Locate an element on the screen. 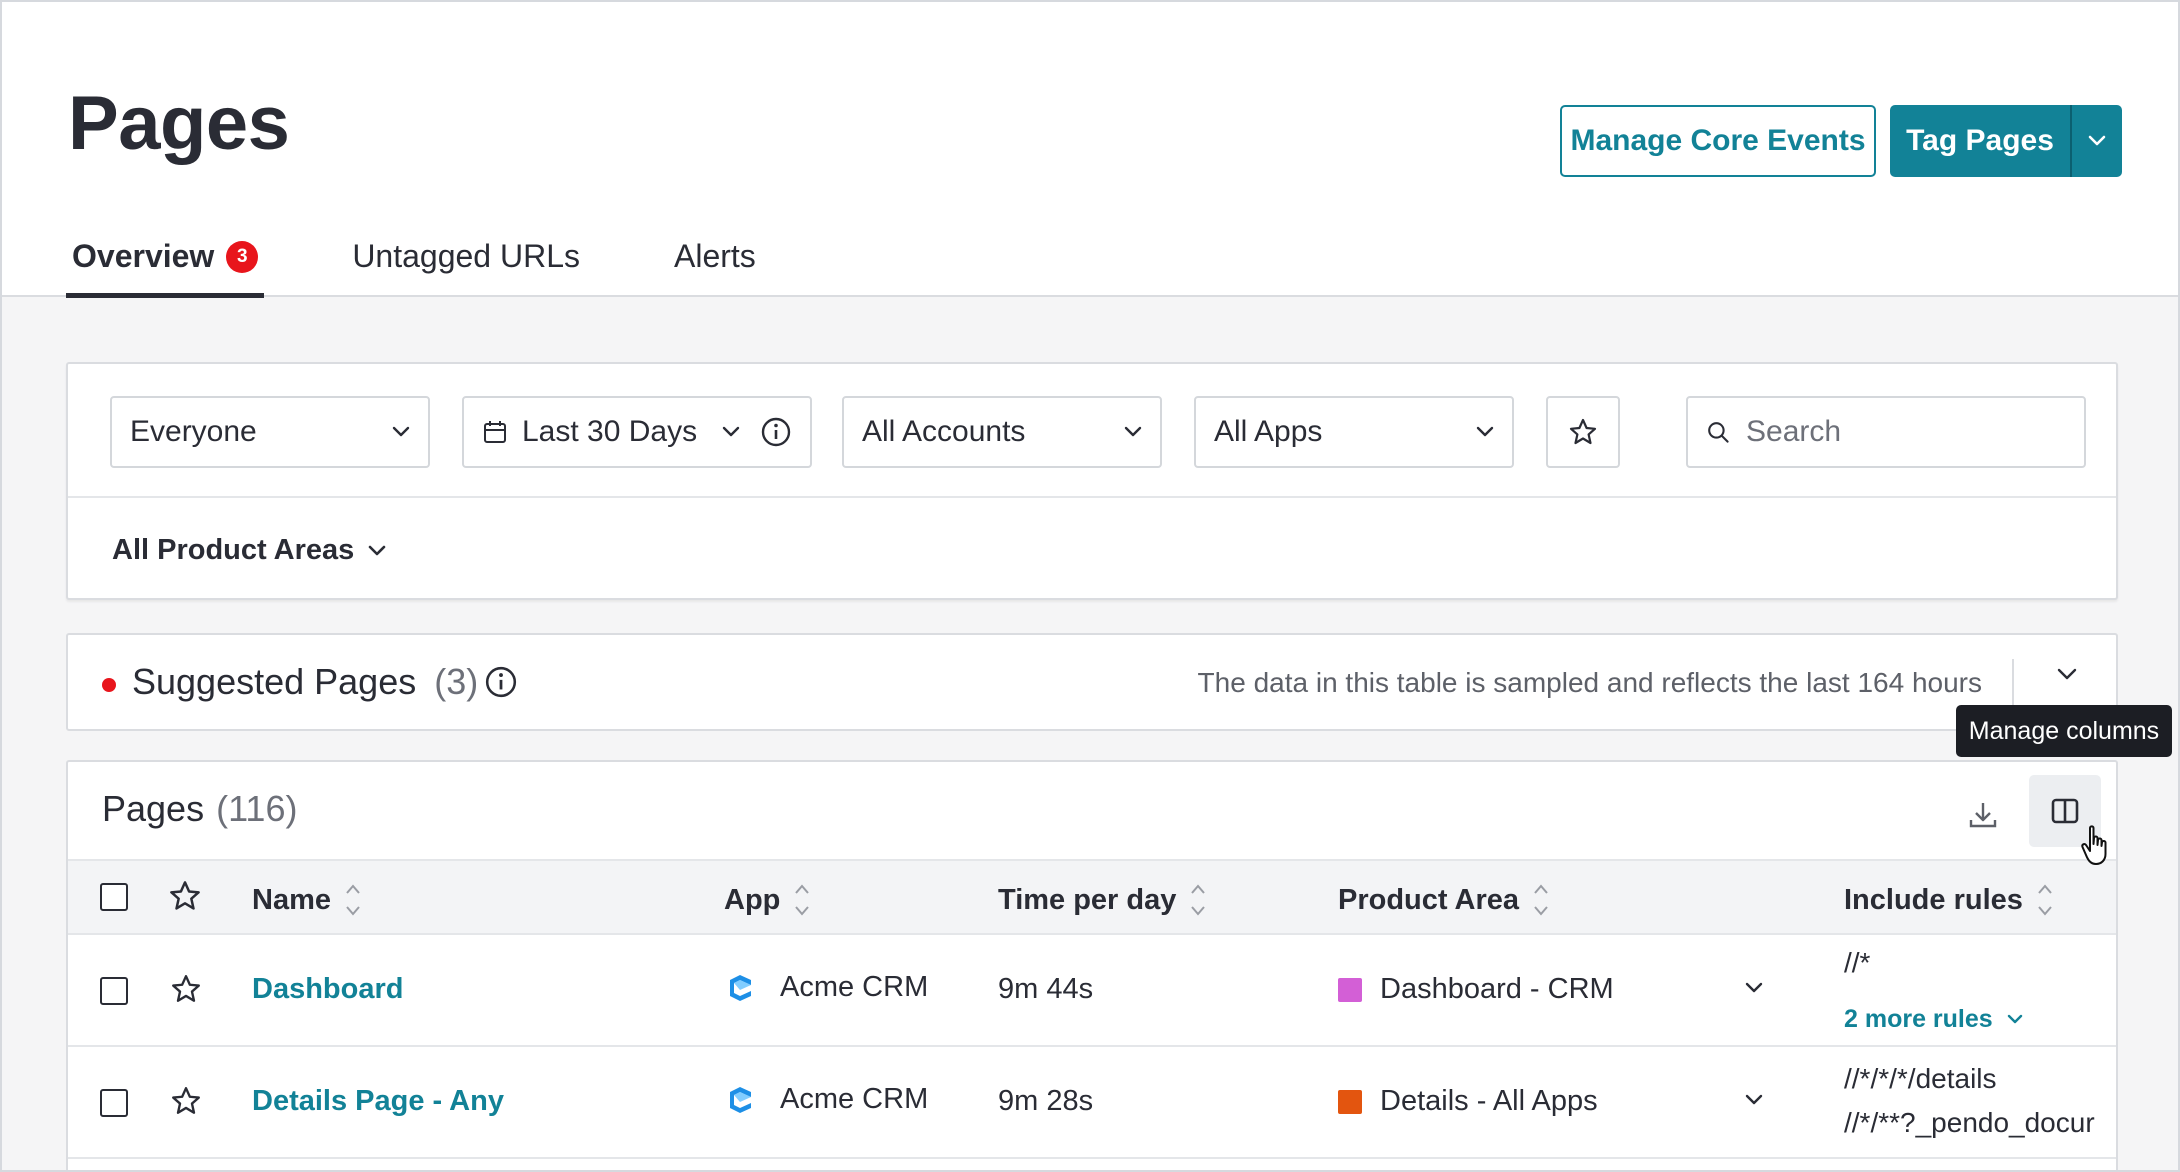  tag-pages-split-button: Tag Pages is located at coordinates (2006, 141).